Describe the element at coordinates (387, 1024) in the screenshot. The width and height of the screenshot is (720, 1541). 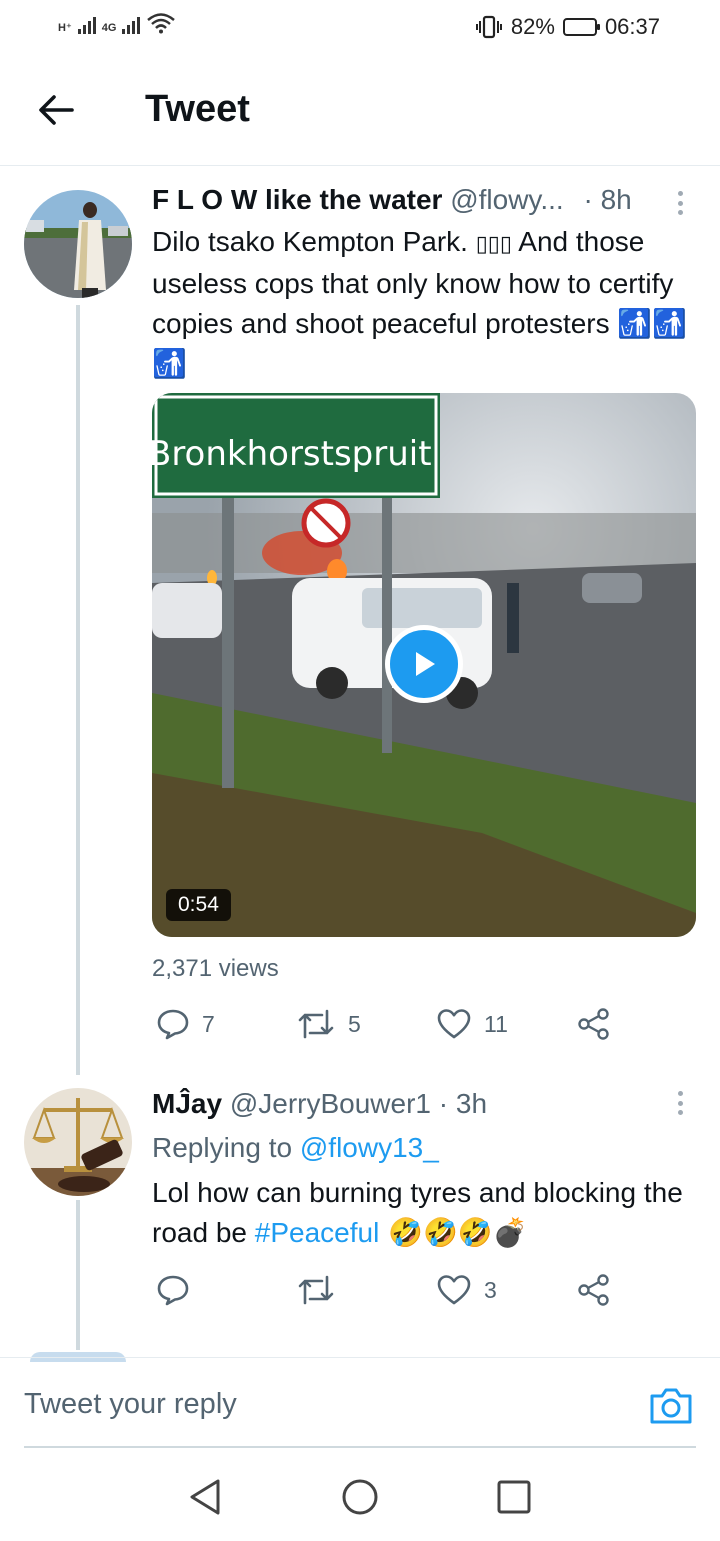
I see `tweet-actions: 7 5 11` at that location.